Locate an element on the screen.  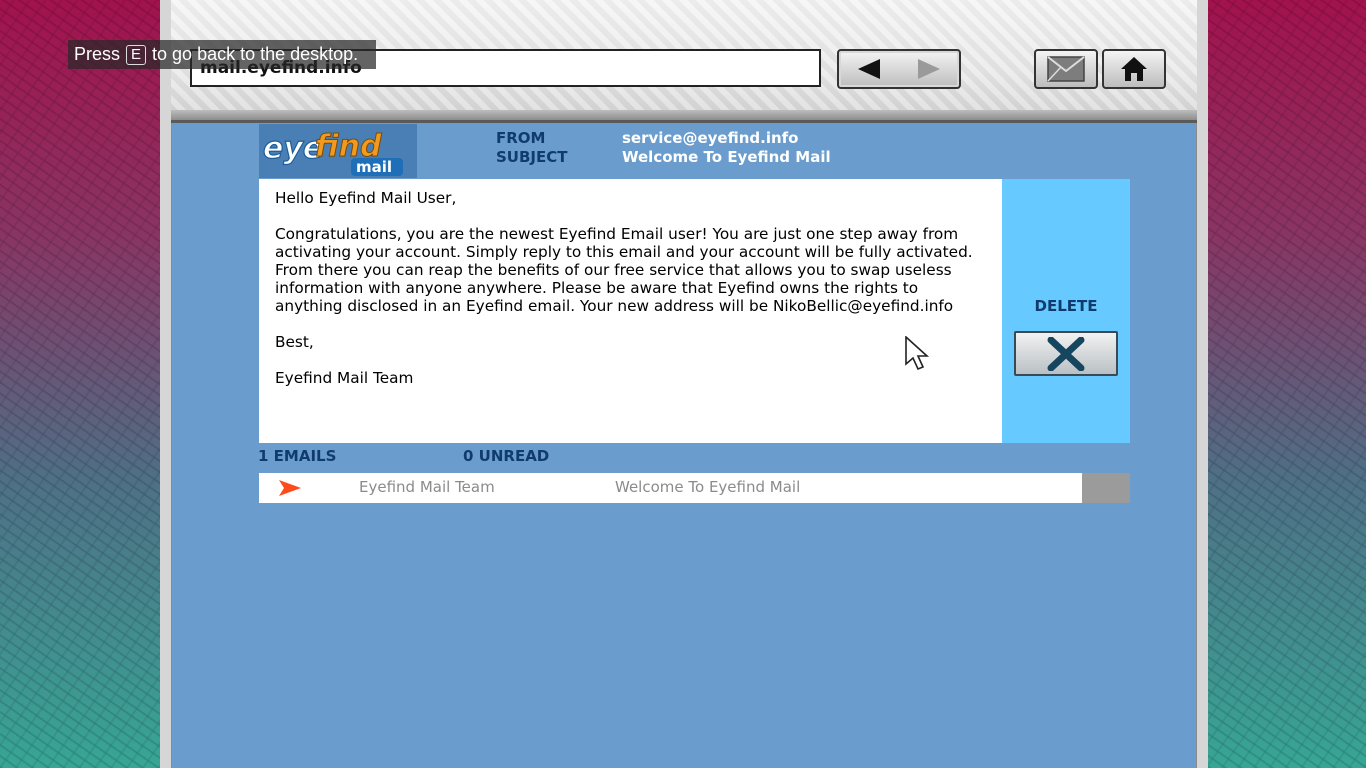
hint-key: E is located at coordinates (136, 54).